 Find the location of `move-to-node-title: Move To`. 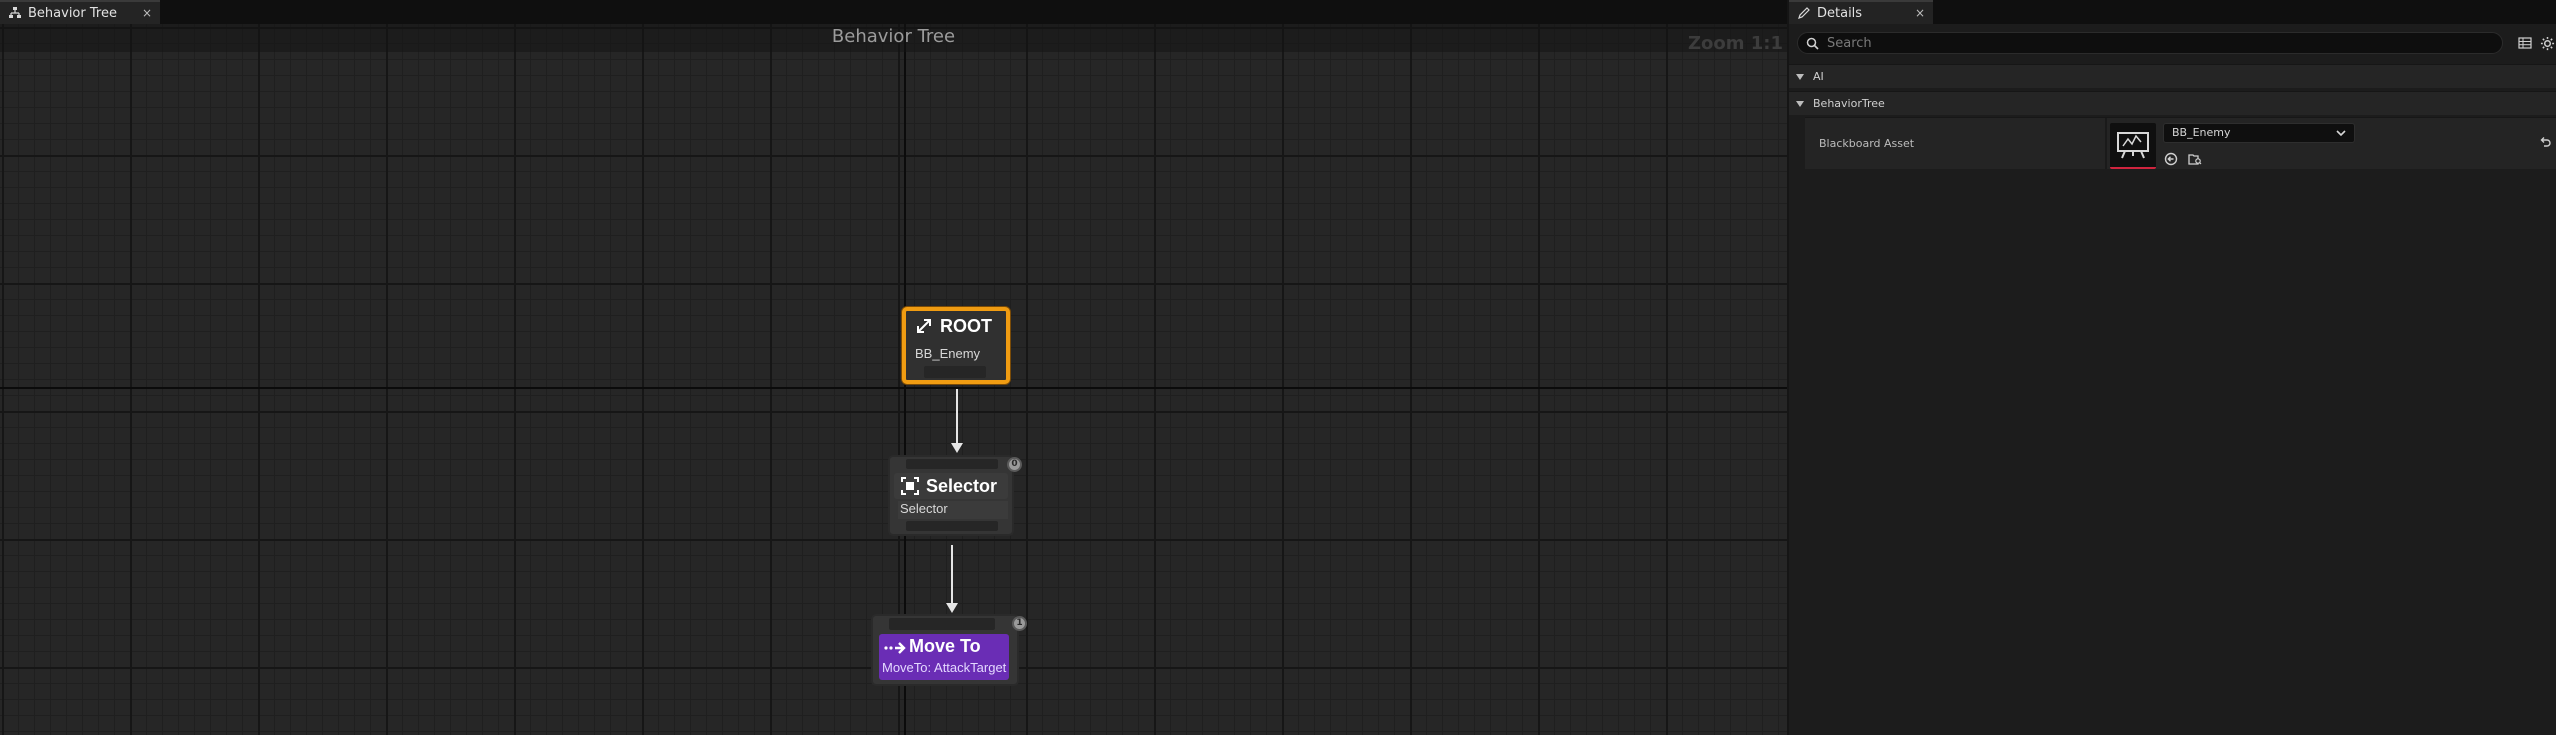

move-to-node-title: Move To is located at coordinates (945, 646).